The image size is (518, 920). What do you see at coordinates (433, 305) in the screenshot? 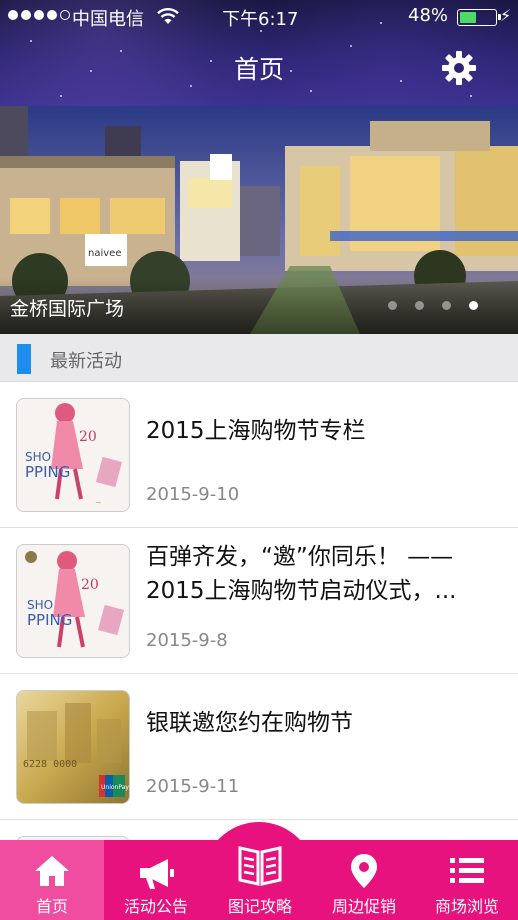
I see `carousel-pagination` at bounding box center [433, 305].